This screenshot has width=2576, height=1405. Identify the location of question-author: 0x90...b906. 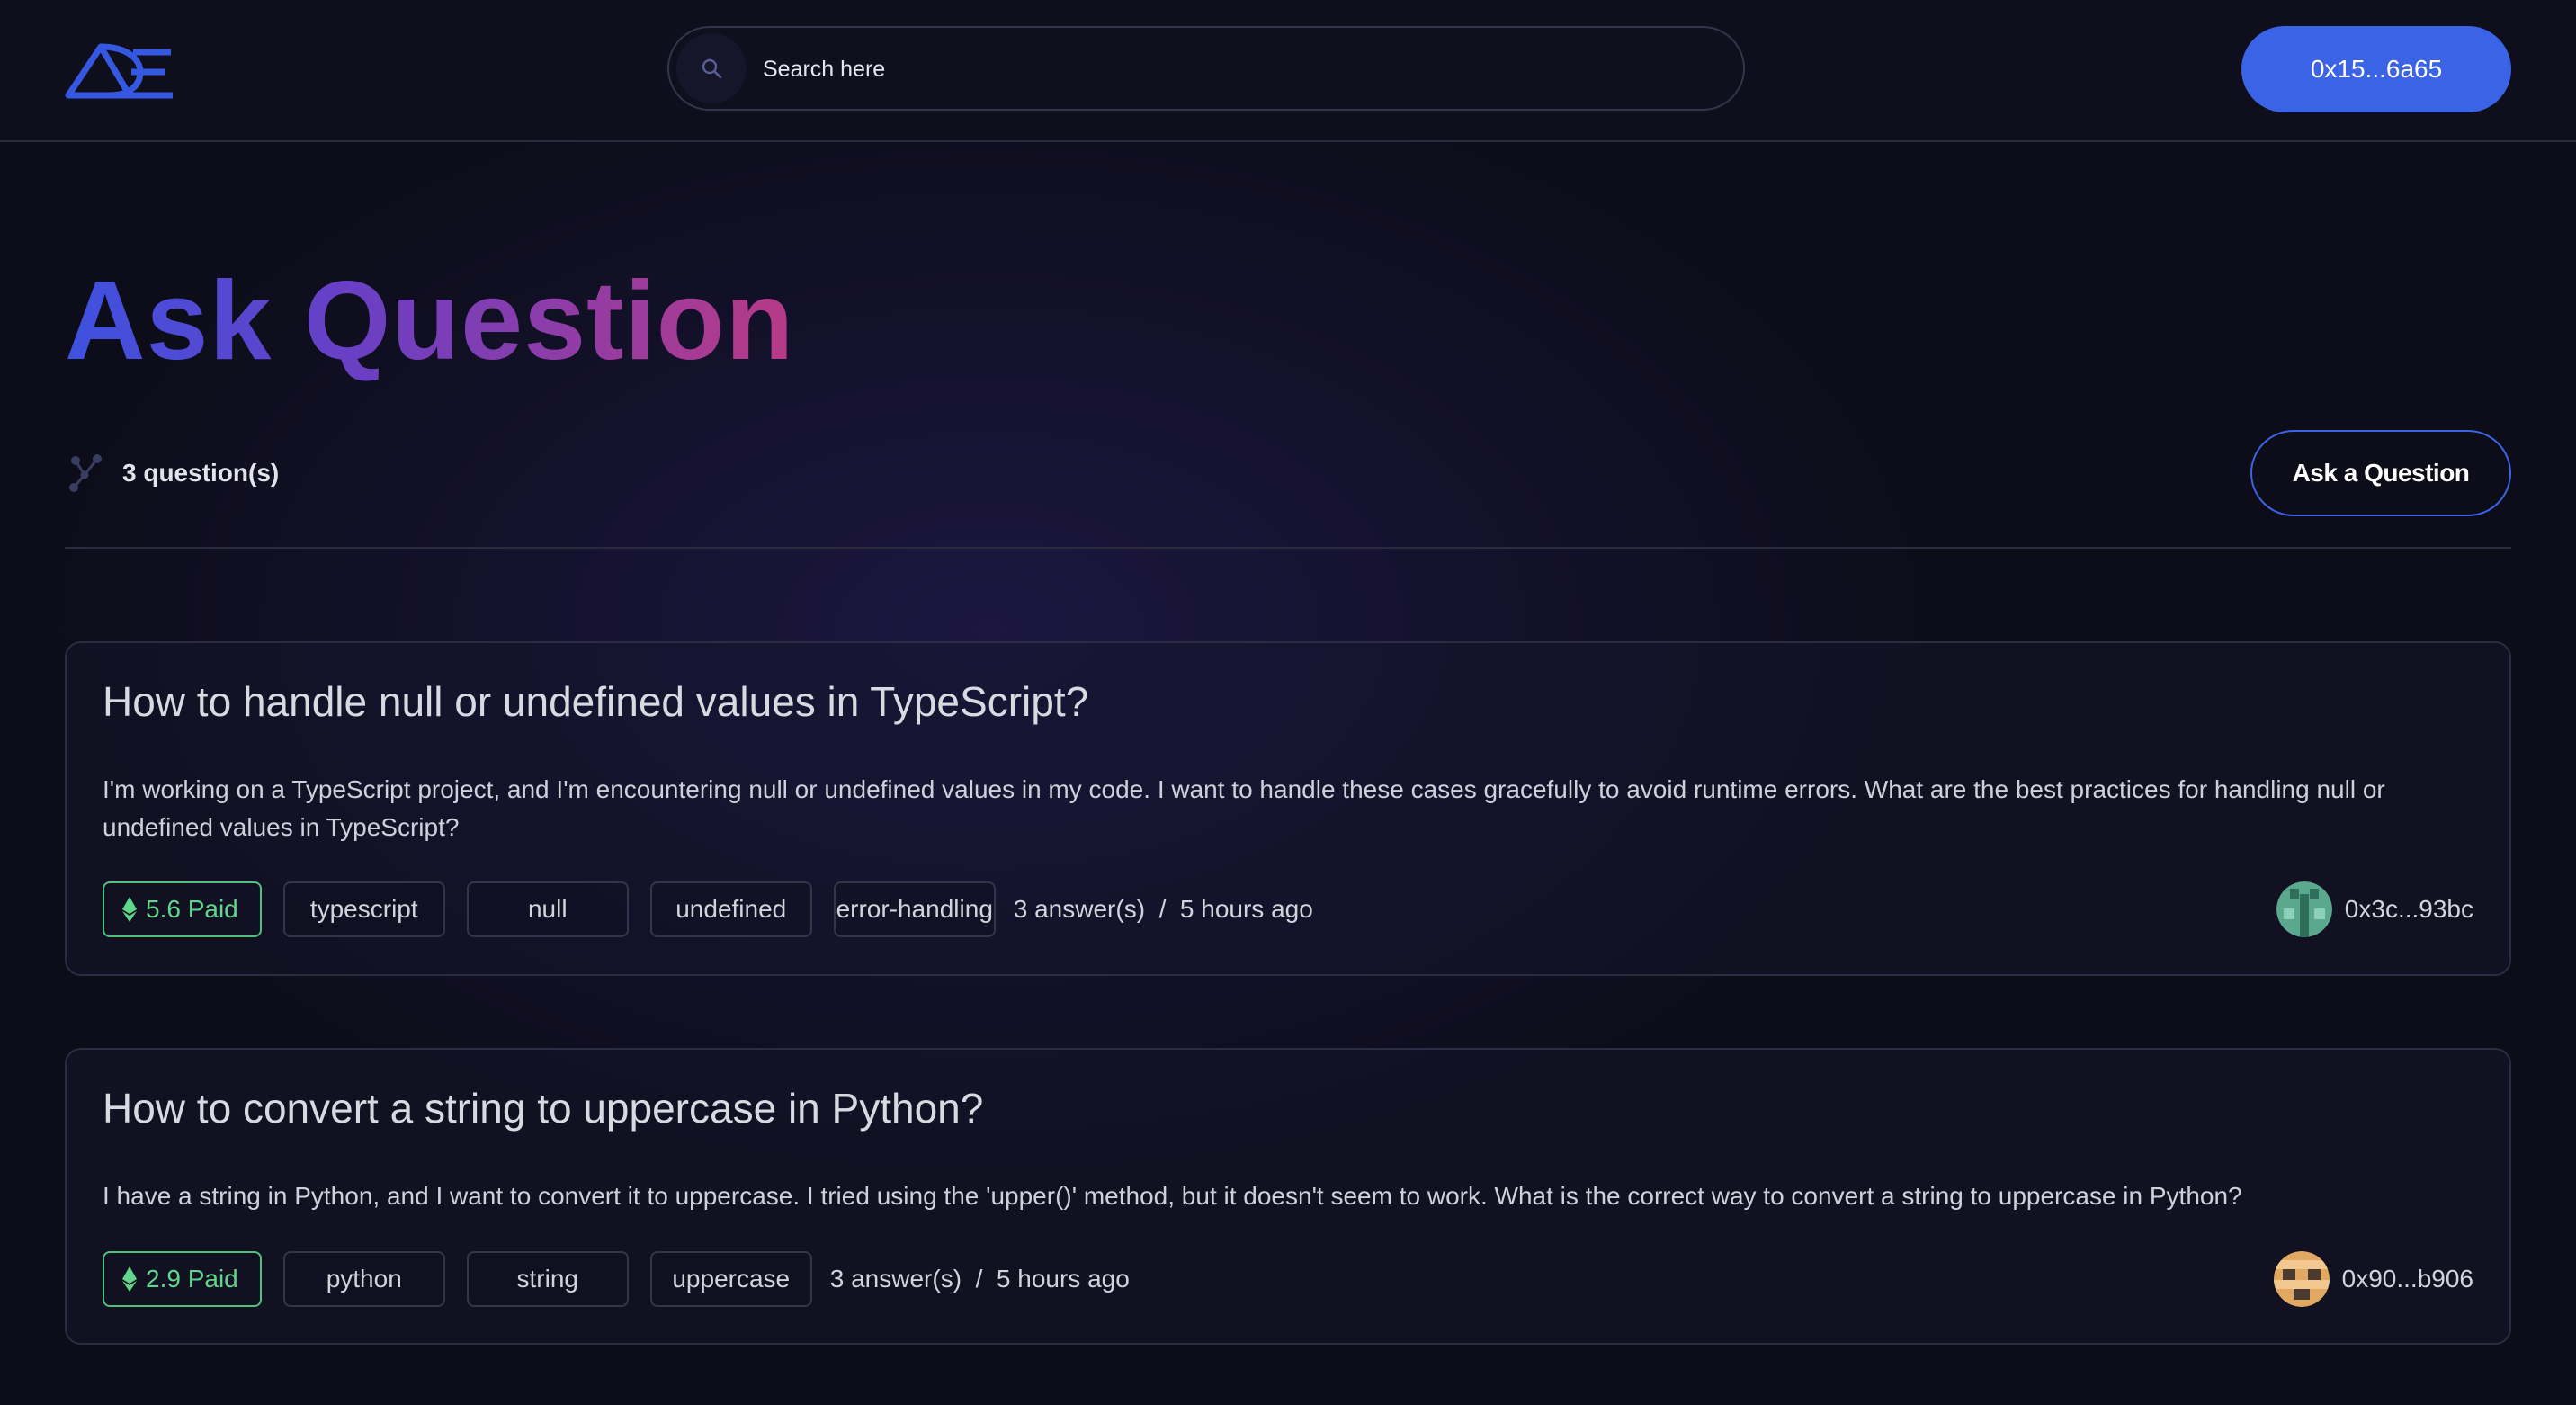
(2373, 1279).